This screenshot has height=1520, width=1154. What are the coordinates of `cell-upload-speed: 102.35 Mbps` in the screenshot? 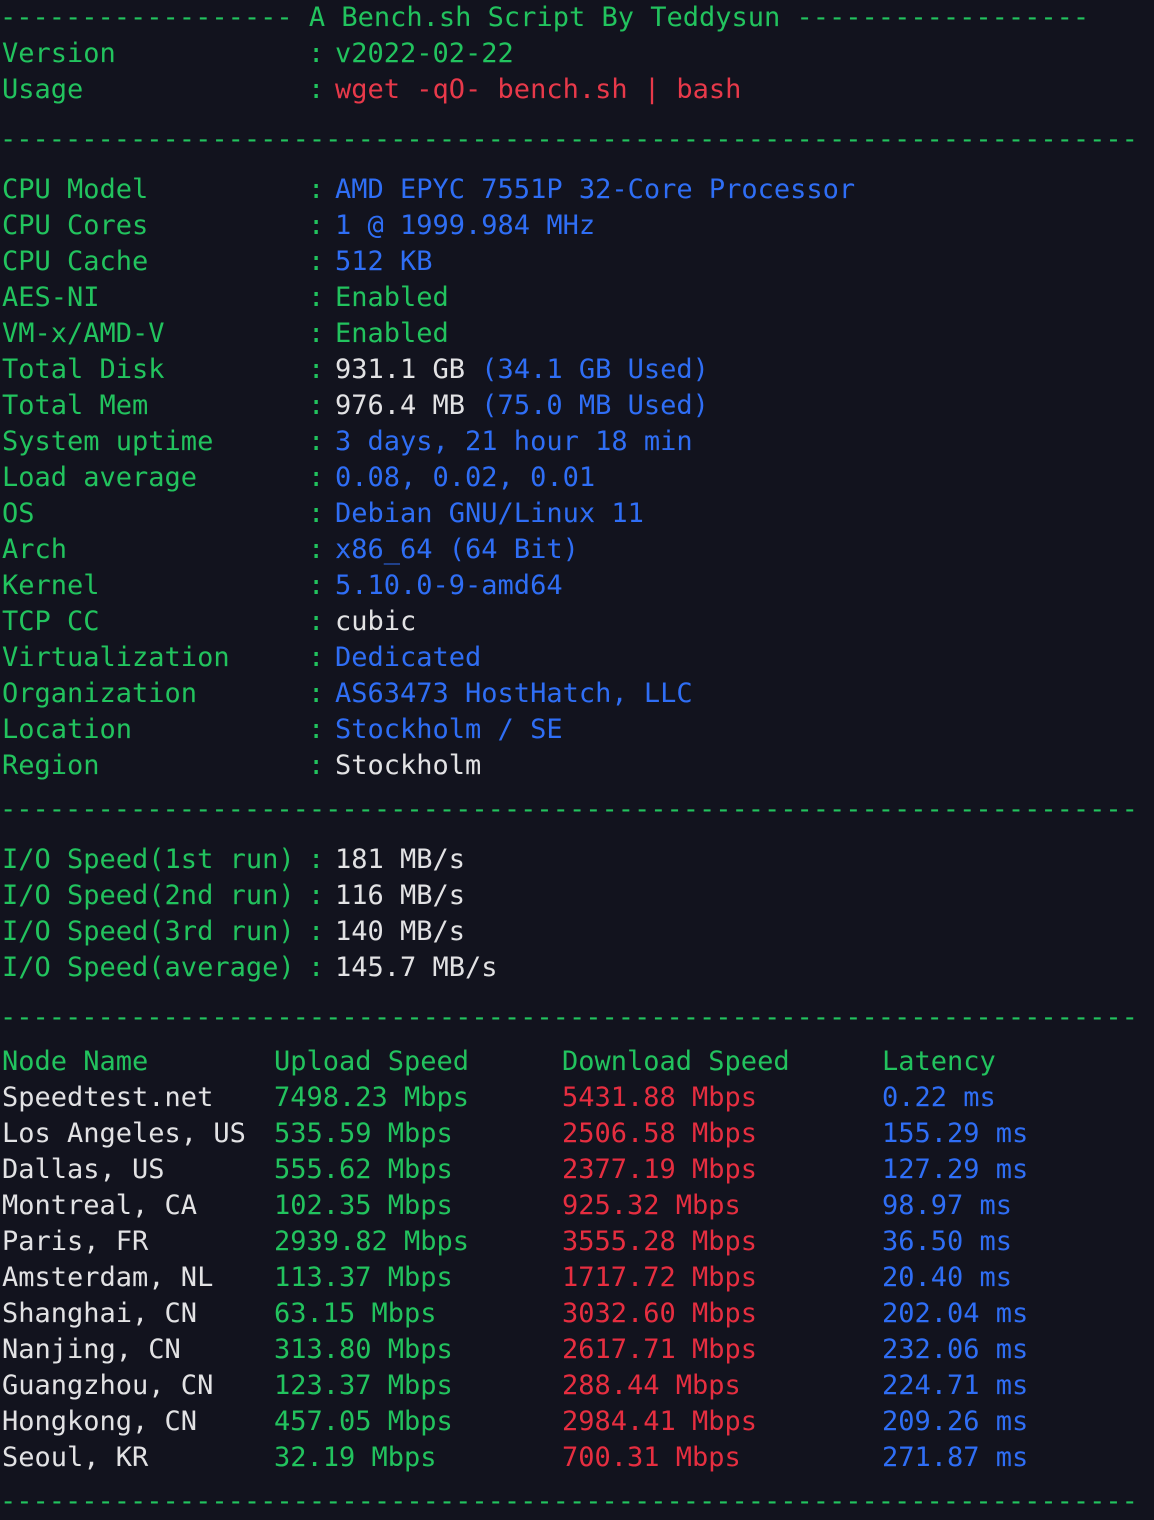 It's located at (363, 1205).